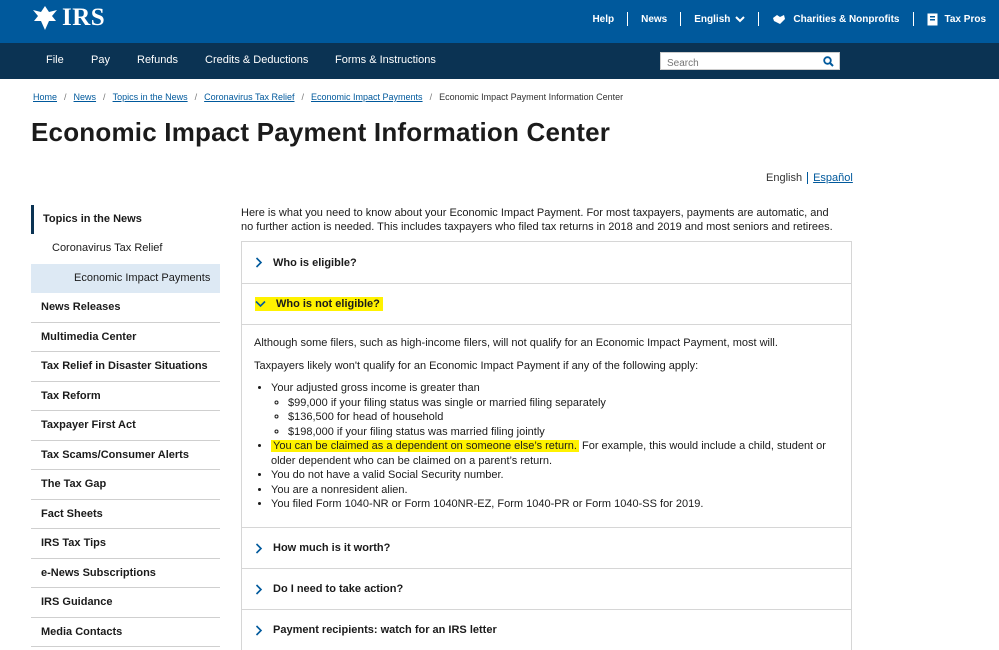 This screenshot has height=650, width=999. Describe the element at coordinates (332, 548) in the screenshot. I see `accordion-label: How much is it worth?` at that location.